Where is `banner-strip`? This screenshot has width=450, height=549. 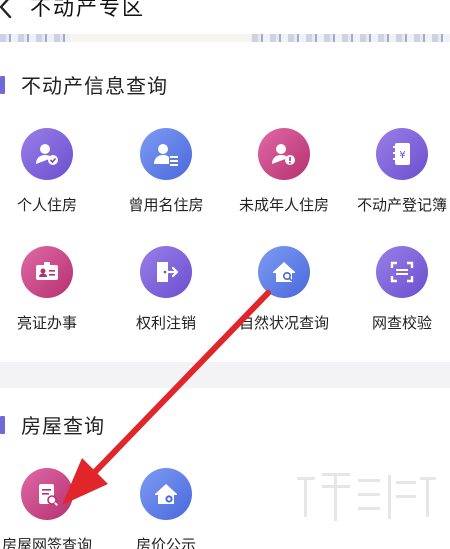
banner-strip is located at coordinates (225, 38).